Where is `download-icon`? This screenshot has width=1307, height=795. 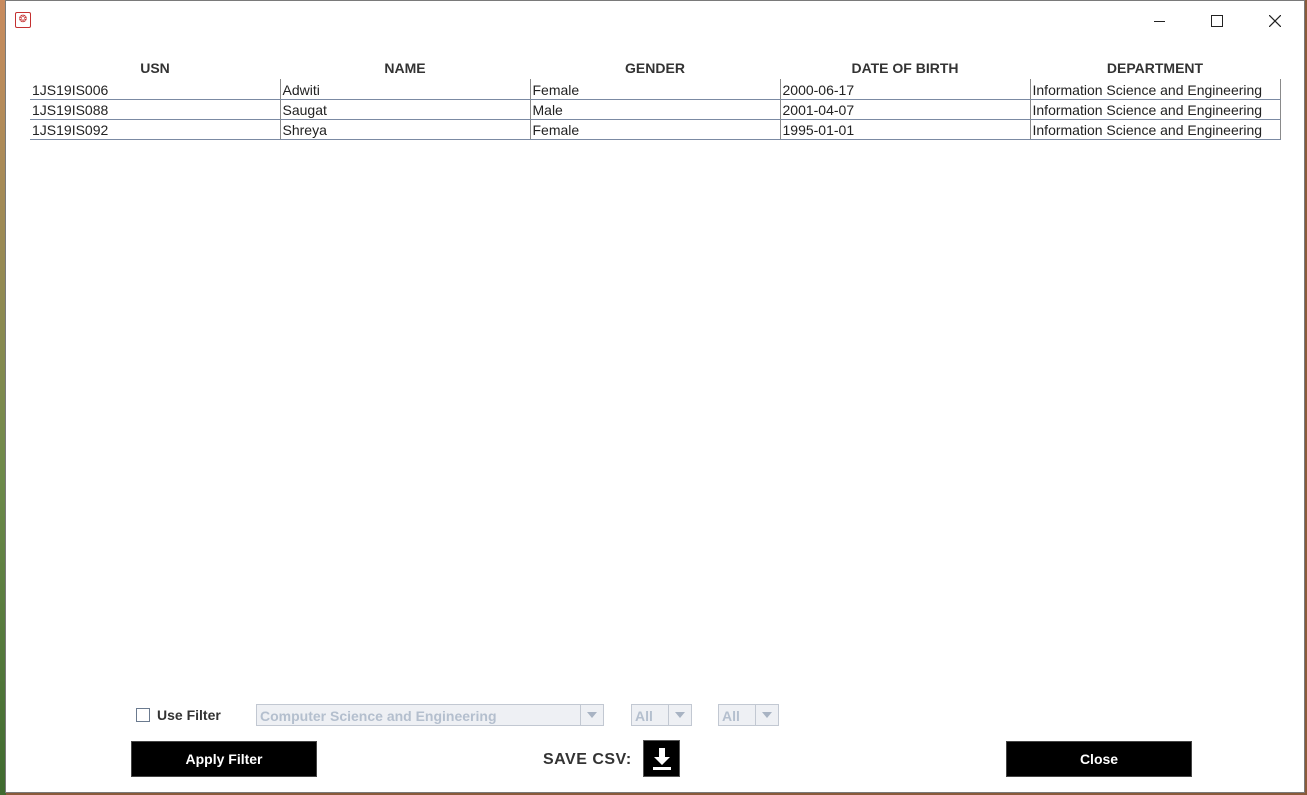 download-icon is located at coordinates (661, 758).